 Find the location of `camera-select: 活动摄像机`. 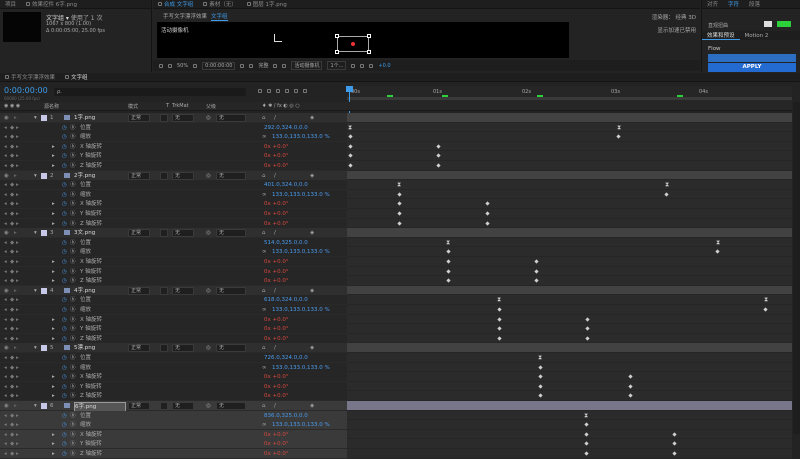

camera-select: 活动摄像机 is located at coordinates (307, 65).